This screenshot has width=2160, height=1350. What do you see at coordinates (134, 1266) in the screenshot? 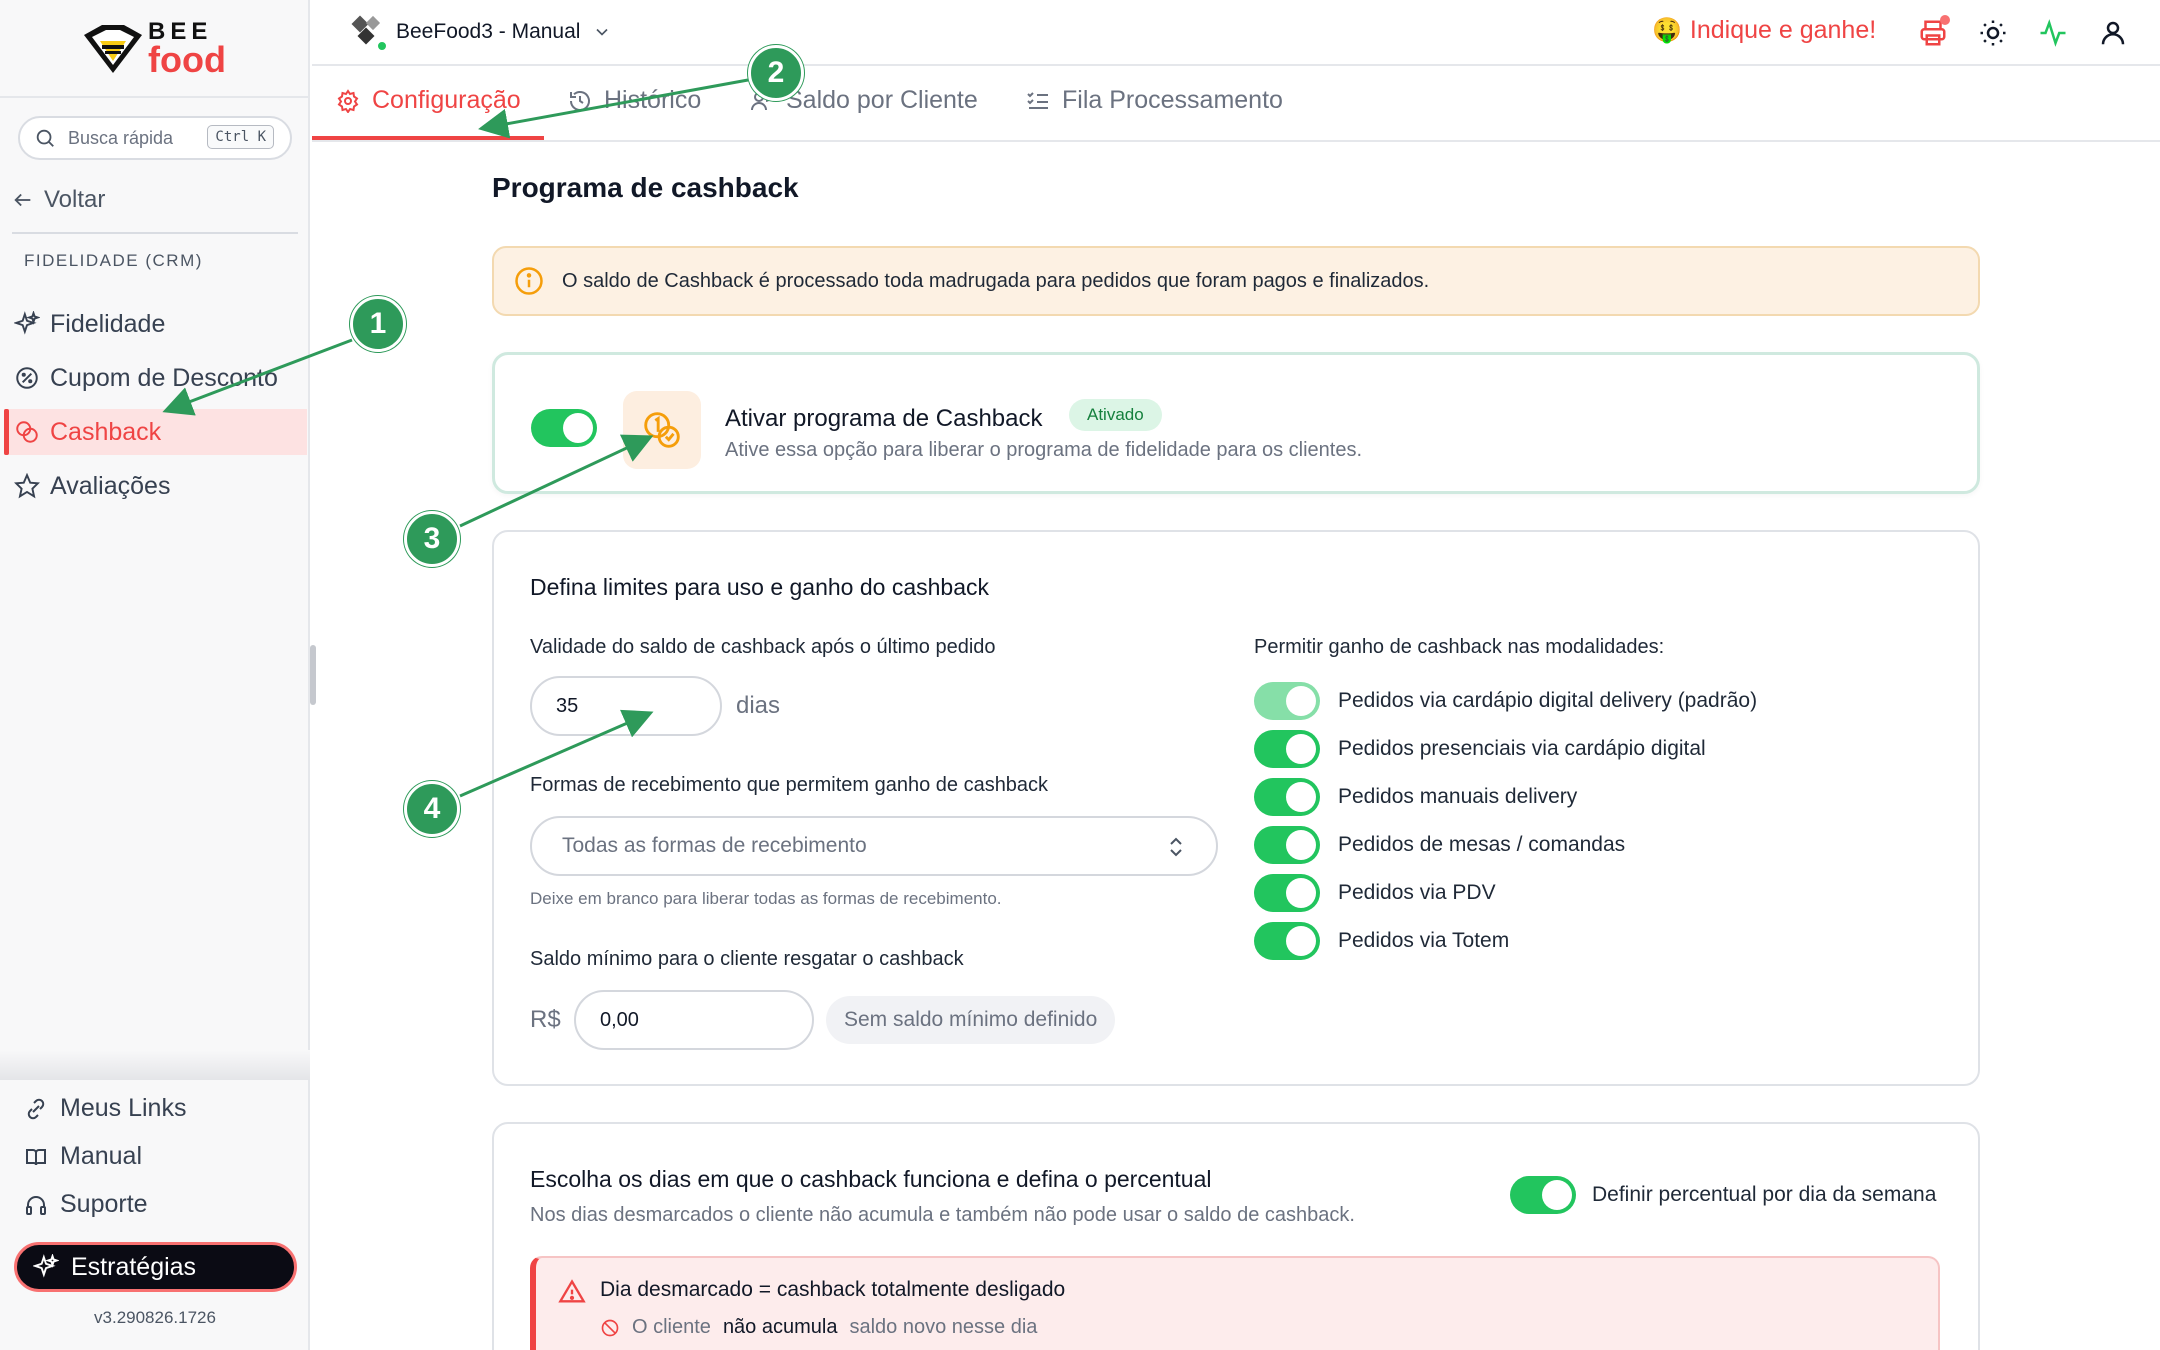
I see `strategies-label: Estratégias` at bounding box center [134, 1266].